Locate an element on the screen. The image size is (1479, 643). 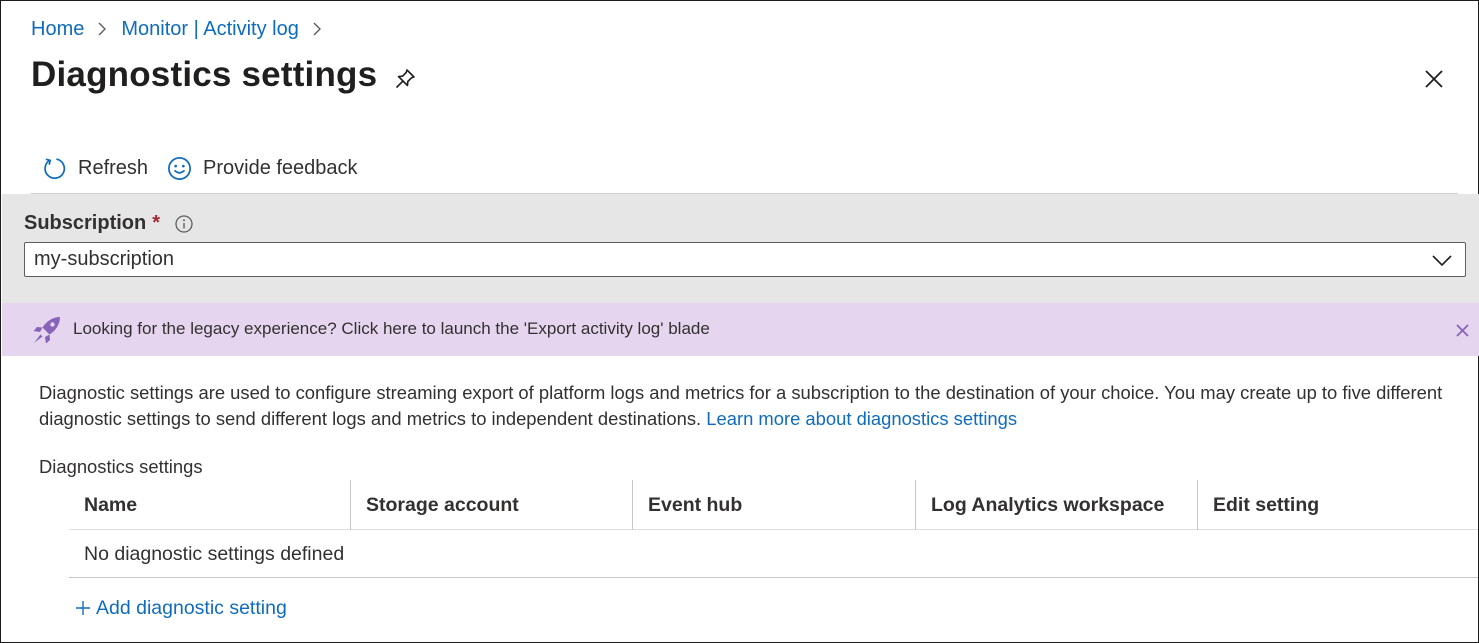
provide-feedback-button: Provide feedback is located at coordinates (262, 168).